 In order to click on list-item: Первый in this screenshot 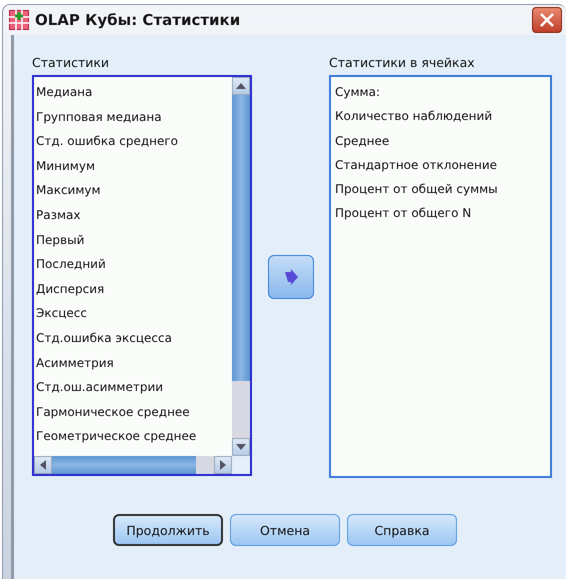, I will do `click(134, 240)`.